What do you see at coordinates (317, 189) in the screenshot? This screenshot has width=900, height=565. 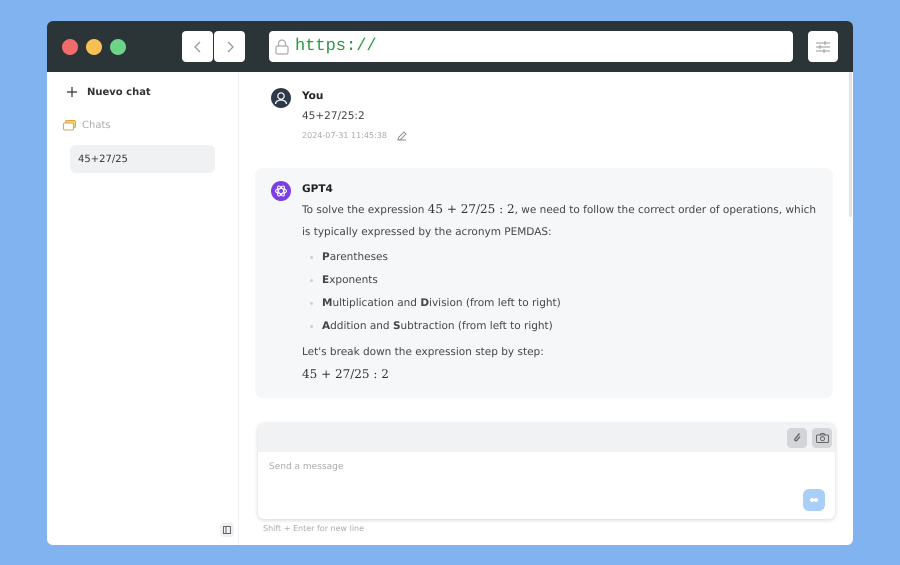 I see `author-name: GPT4` at bounding box center [317, 189].